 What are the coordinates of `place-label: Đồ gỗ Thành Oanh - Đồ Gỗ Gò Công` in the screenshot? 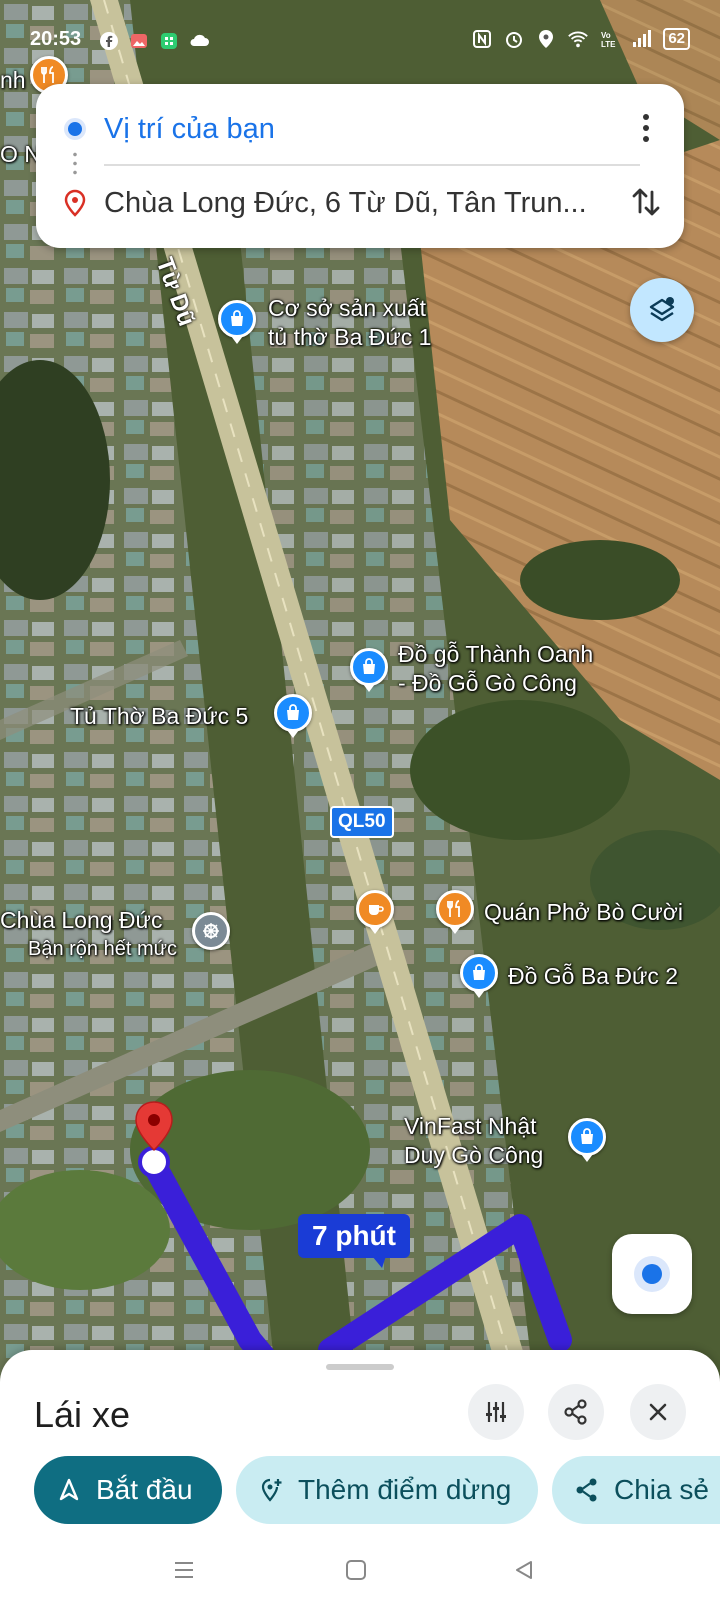 It's located at (495, 669).